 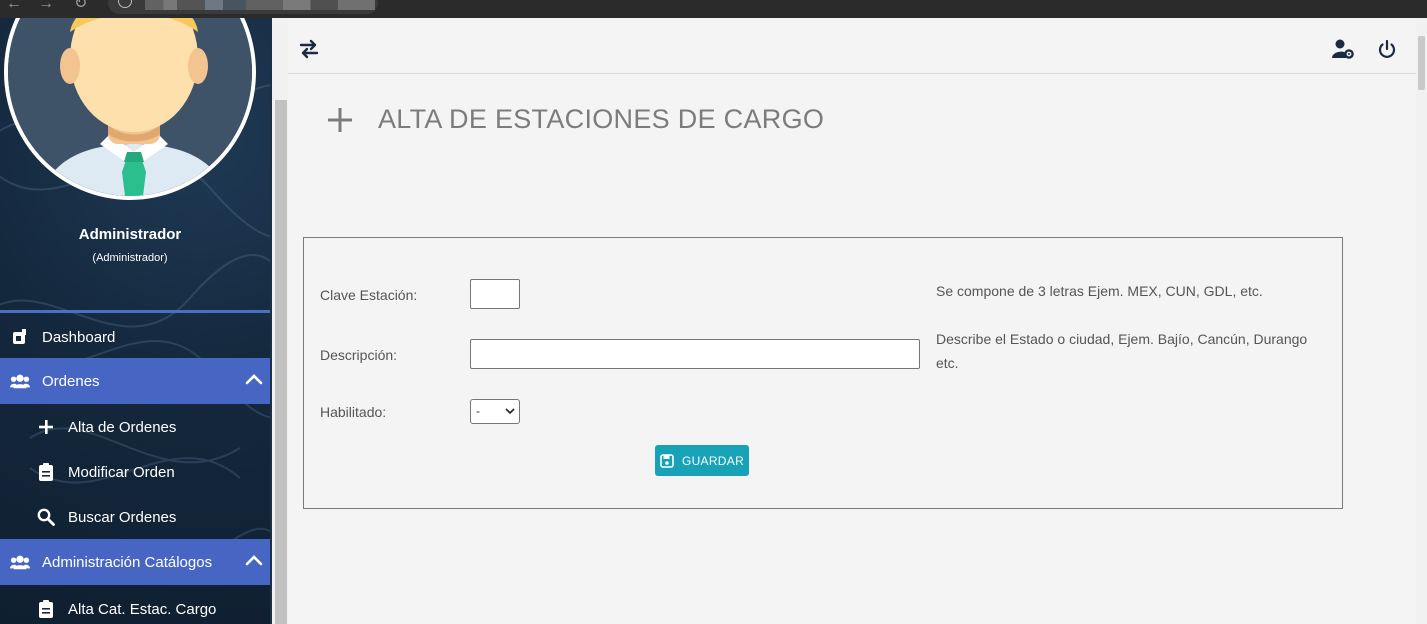 What do you see at coordinates (359, 355) in the screenshot?
I see `descripcion-label: Descripción:` at bounding box center [359, 355].